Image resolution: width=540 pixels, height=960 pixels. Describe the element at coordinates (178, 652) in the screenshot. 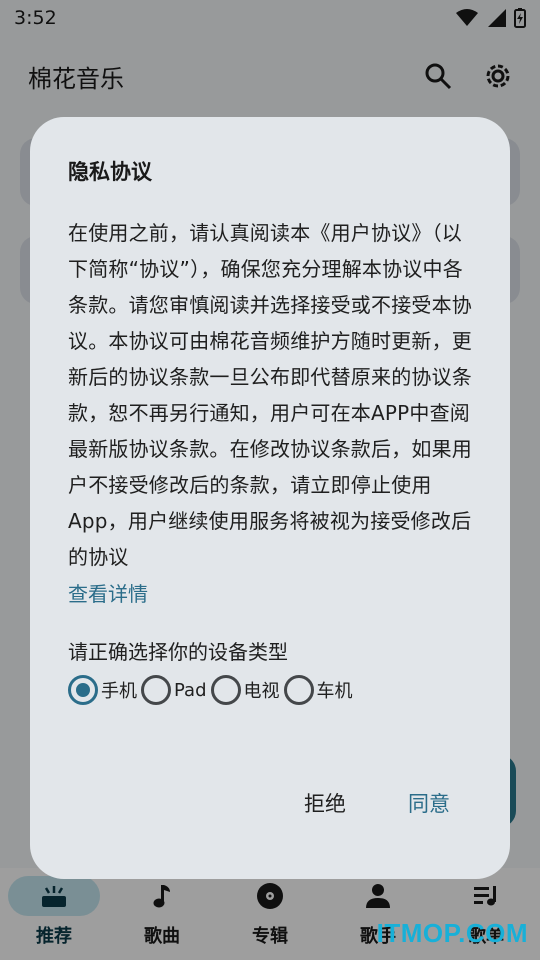

I see `device-type-prompt: 请正确选择你的设备类型` at that location.